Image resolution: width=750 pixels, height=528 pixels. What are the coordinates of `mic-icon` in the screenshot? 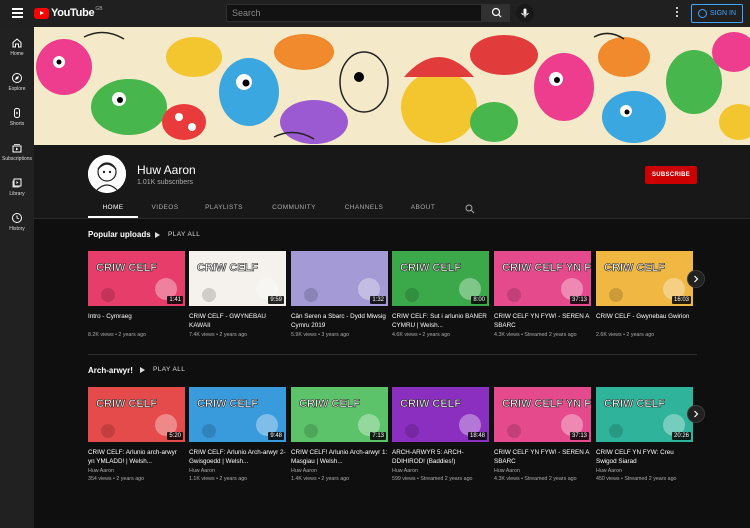 It's located at (525, 13).